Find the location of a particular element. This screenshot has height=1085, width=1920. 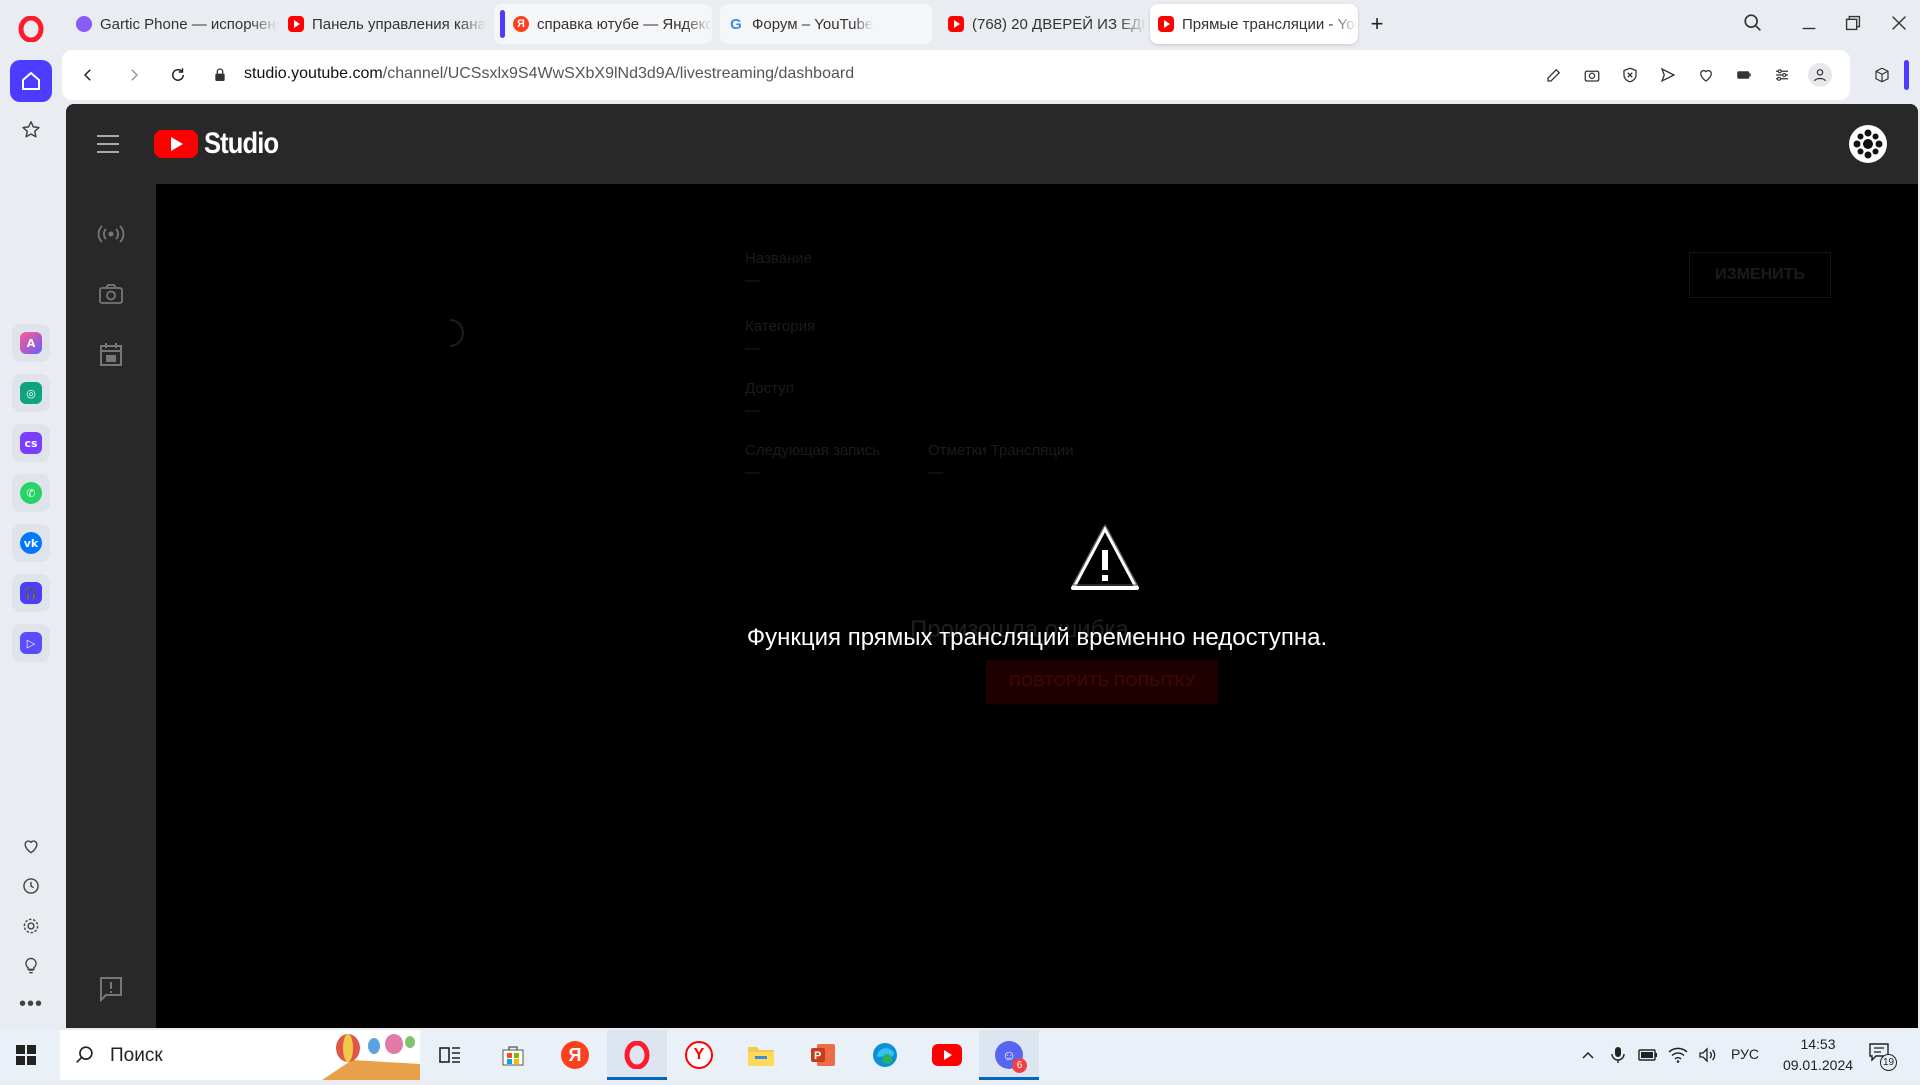

file-explorer-icon is located at coordinates (761, 1055).